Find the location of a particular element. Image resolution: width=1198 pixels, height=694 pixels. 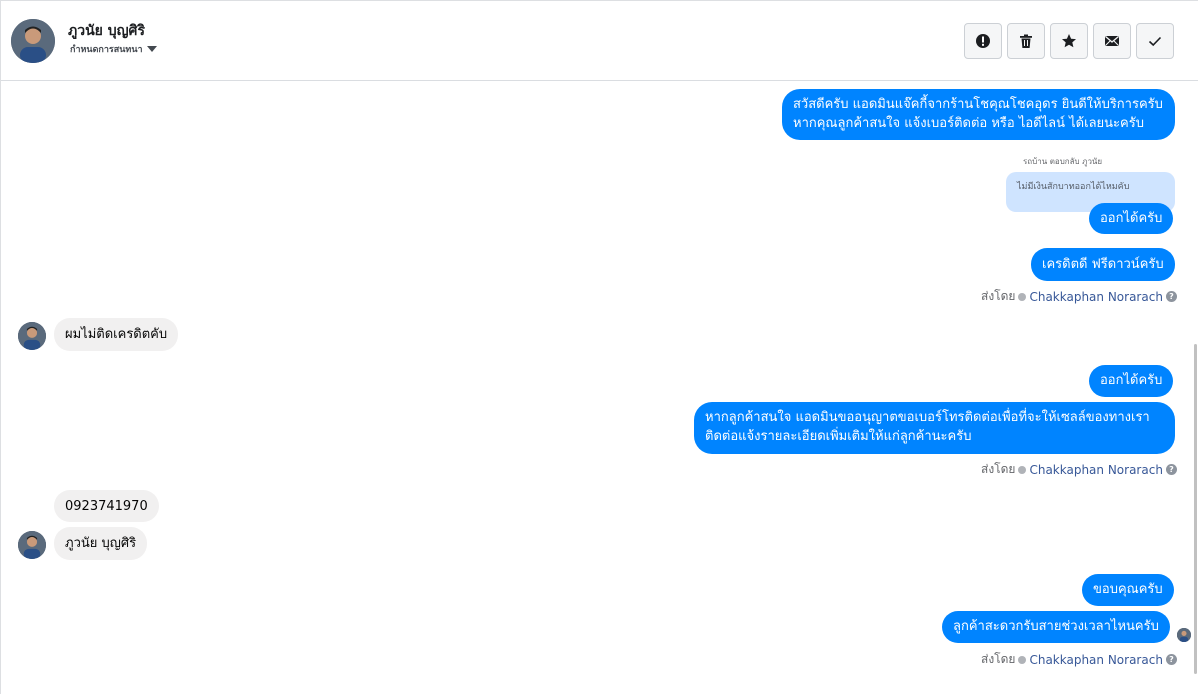

message-text: ลูกค้าสะดวกรับสายช่วงเวลาไหนครับ is located at coordinates (1056, 626).